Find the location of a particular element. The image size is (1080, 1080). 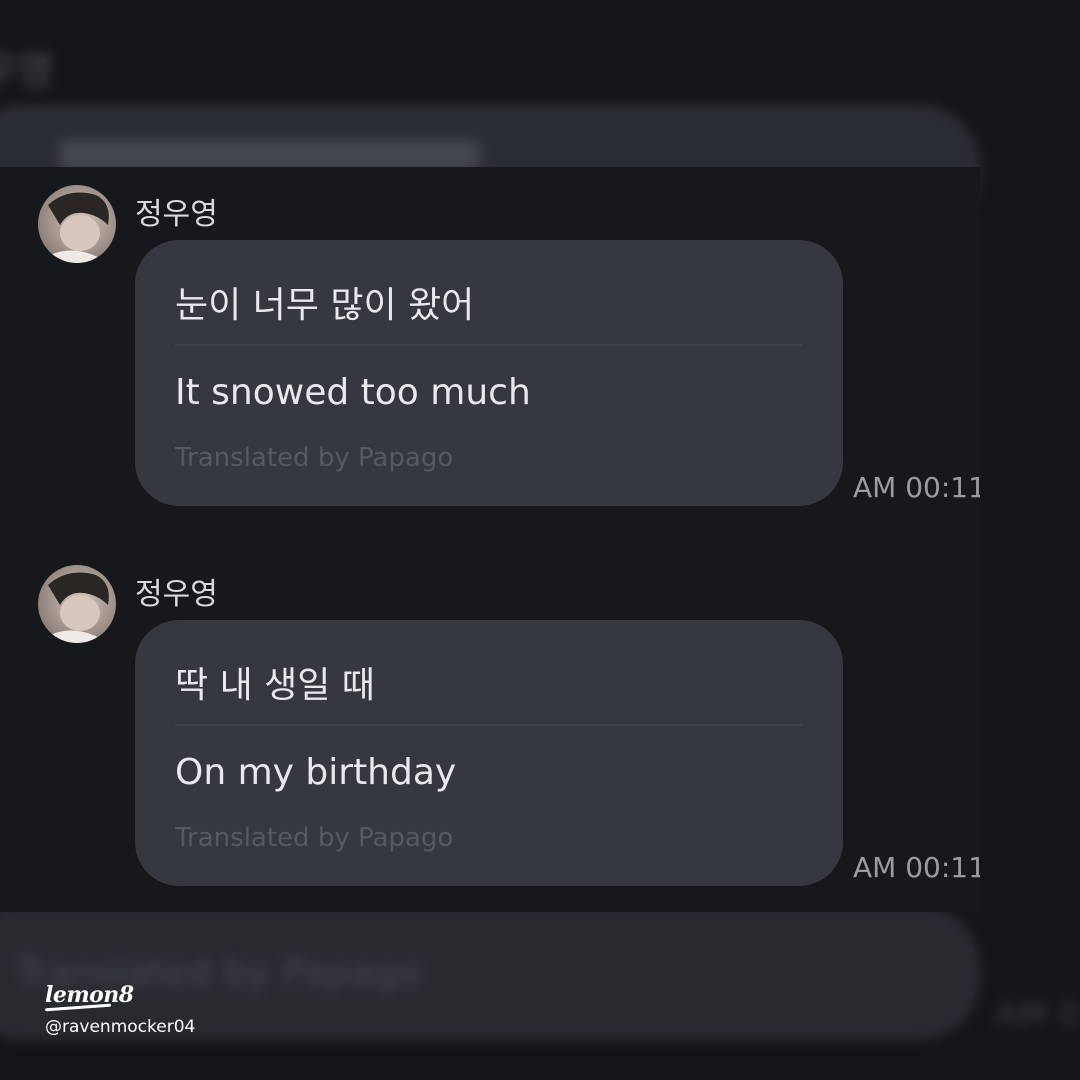

translated-message-text: It snowed too much is located at coordinates (353, 392).